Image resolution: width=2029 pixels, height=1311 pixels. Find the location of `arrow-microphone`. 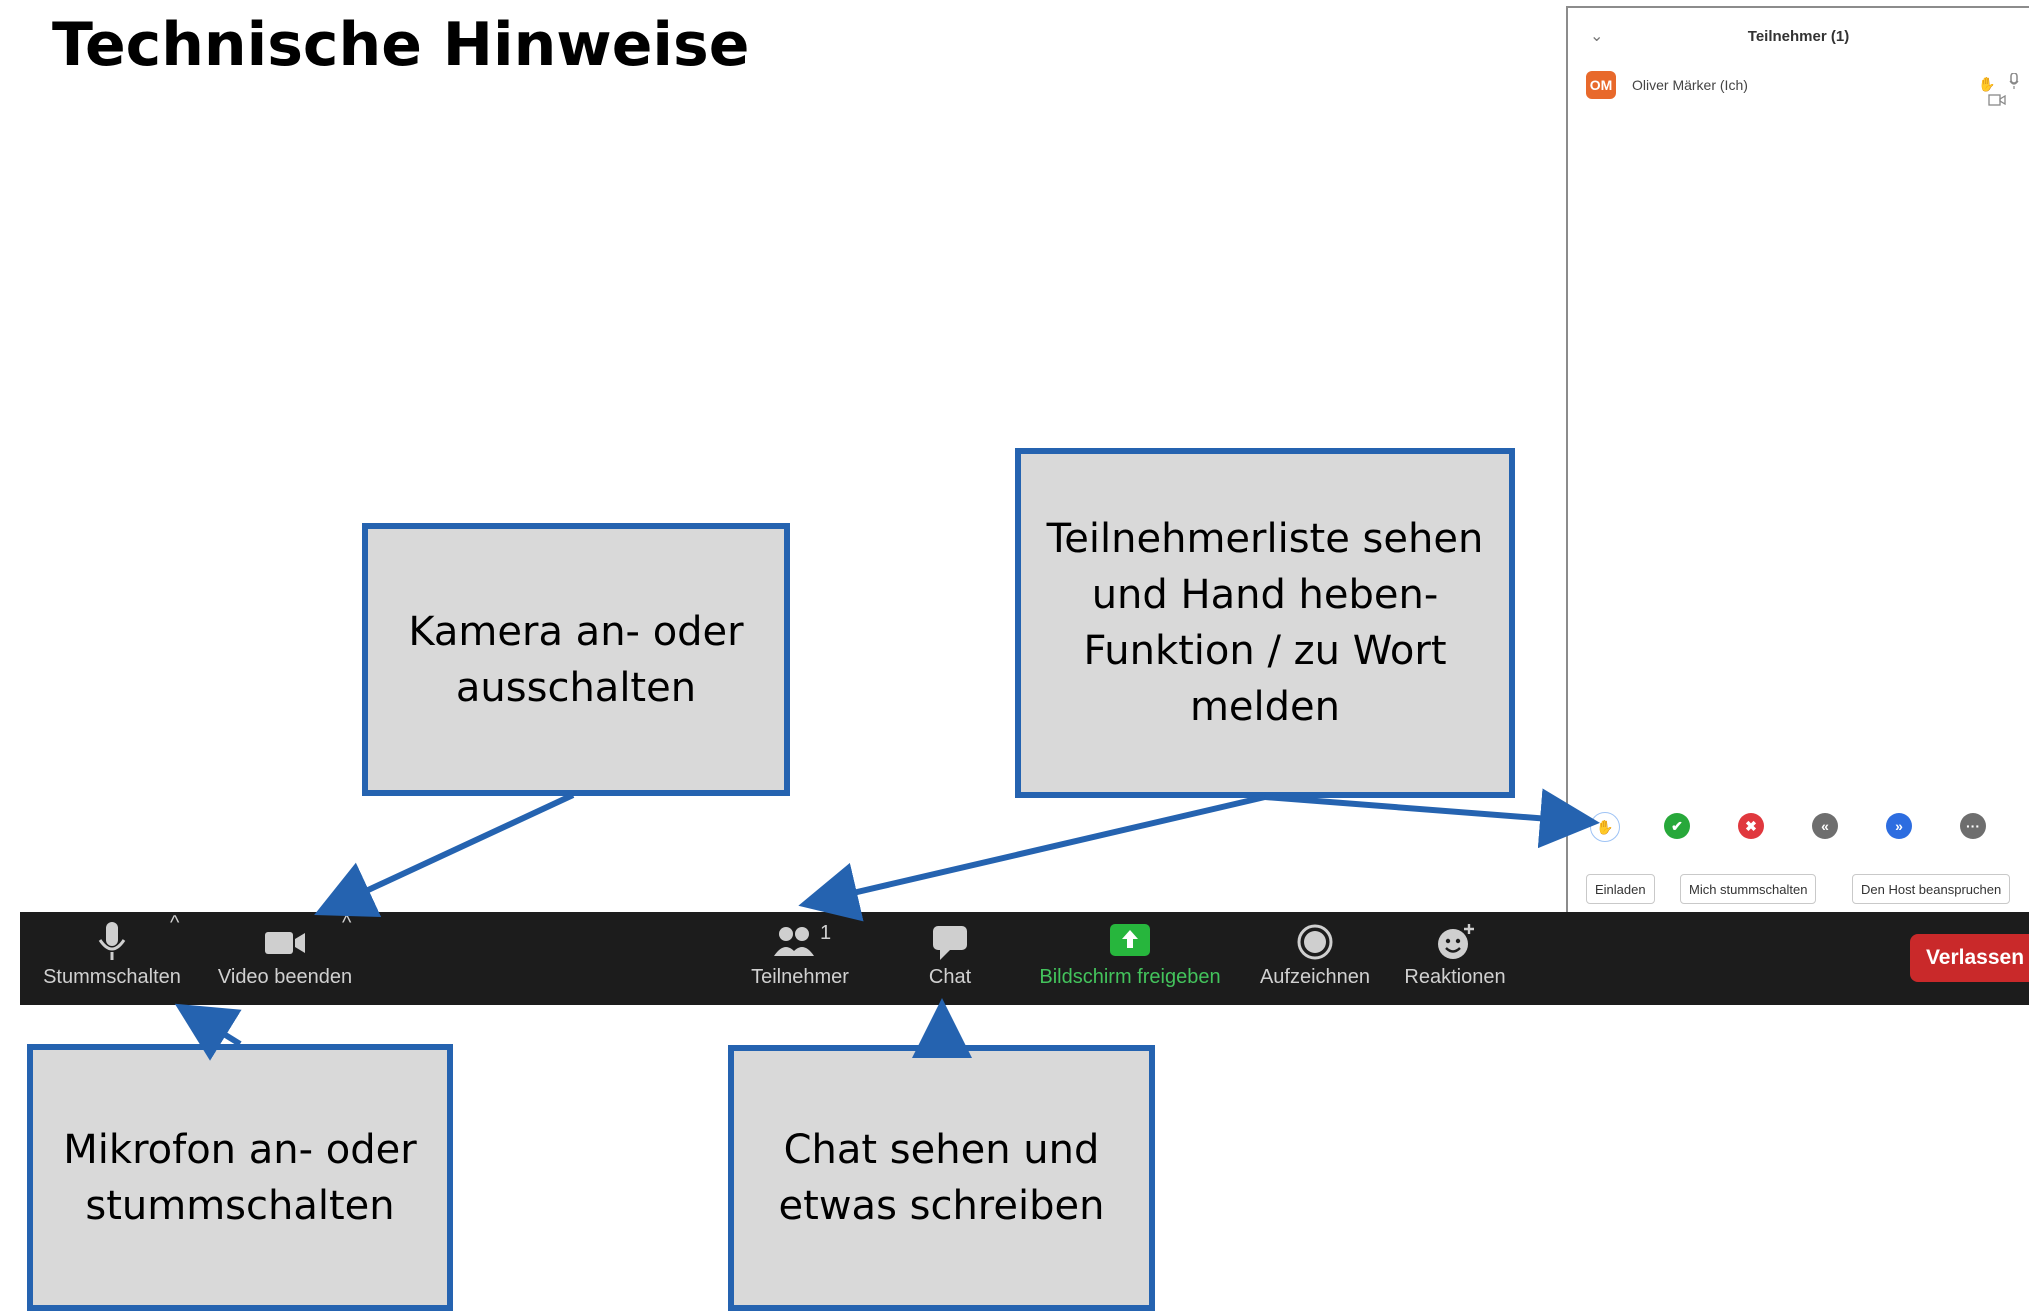

arrow-microphone is located at coordinates (208, 1032).